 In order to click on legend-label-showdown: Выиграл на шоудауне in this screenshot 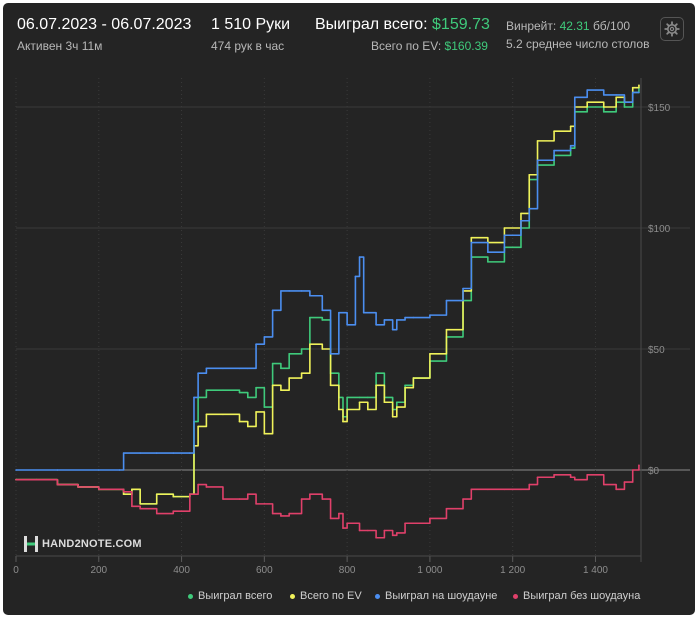, I will do `click(441, 596)`.